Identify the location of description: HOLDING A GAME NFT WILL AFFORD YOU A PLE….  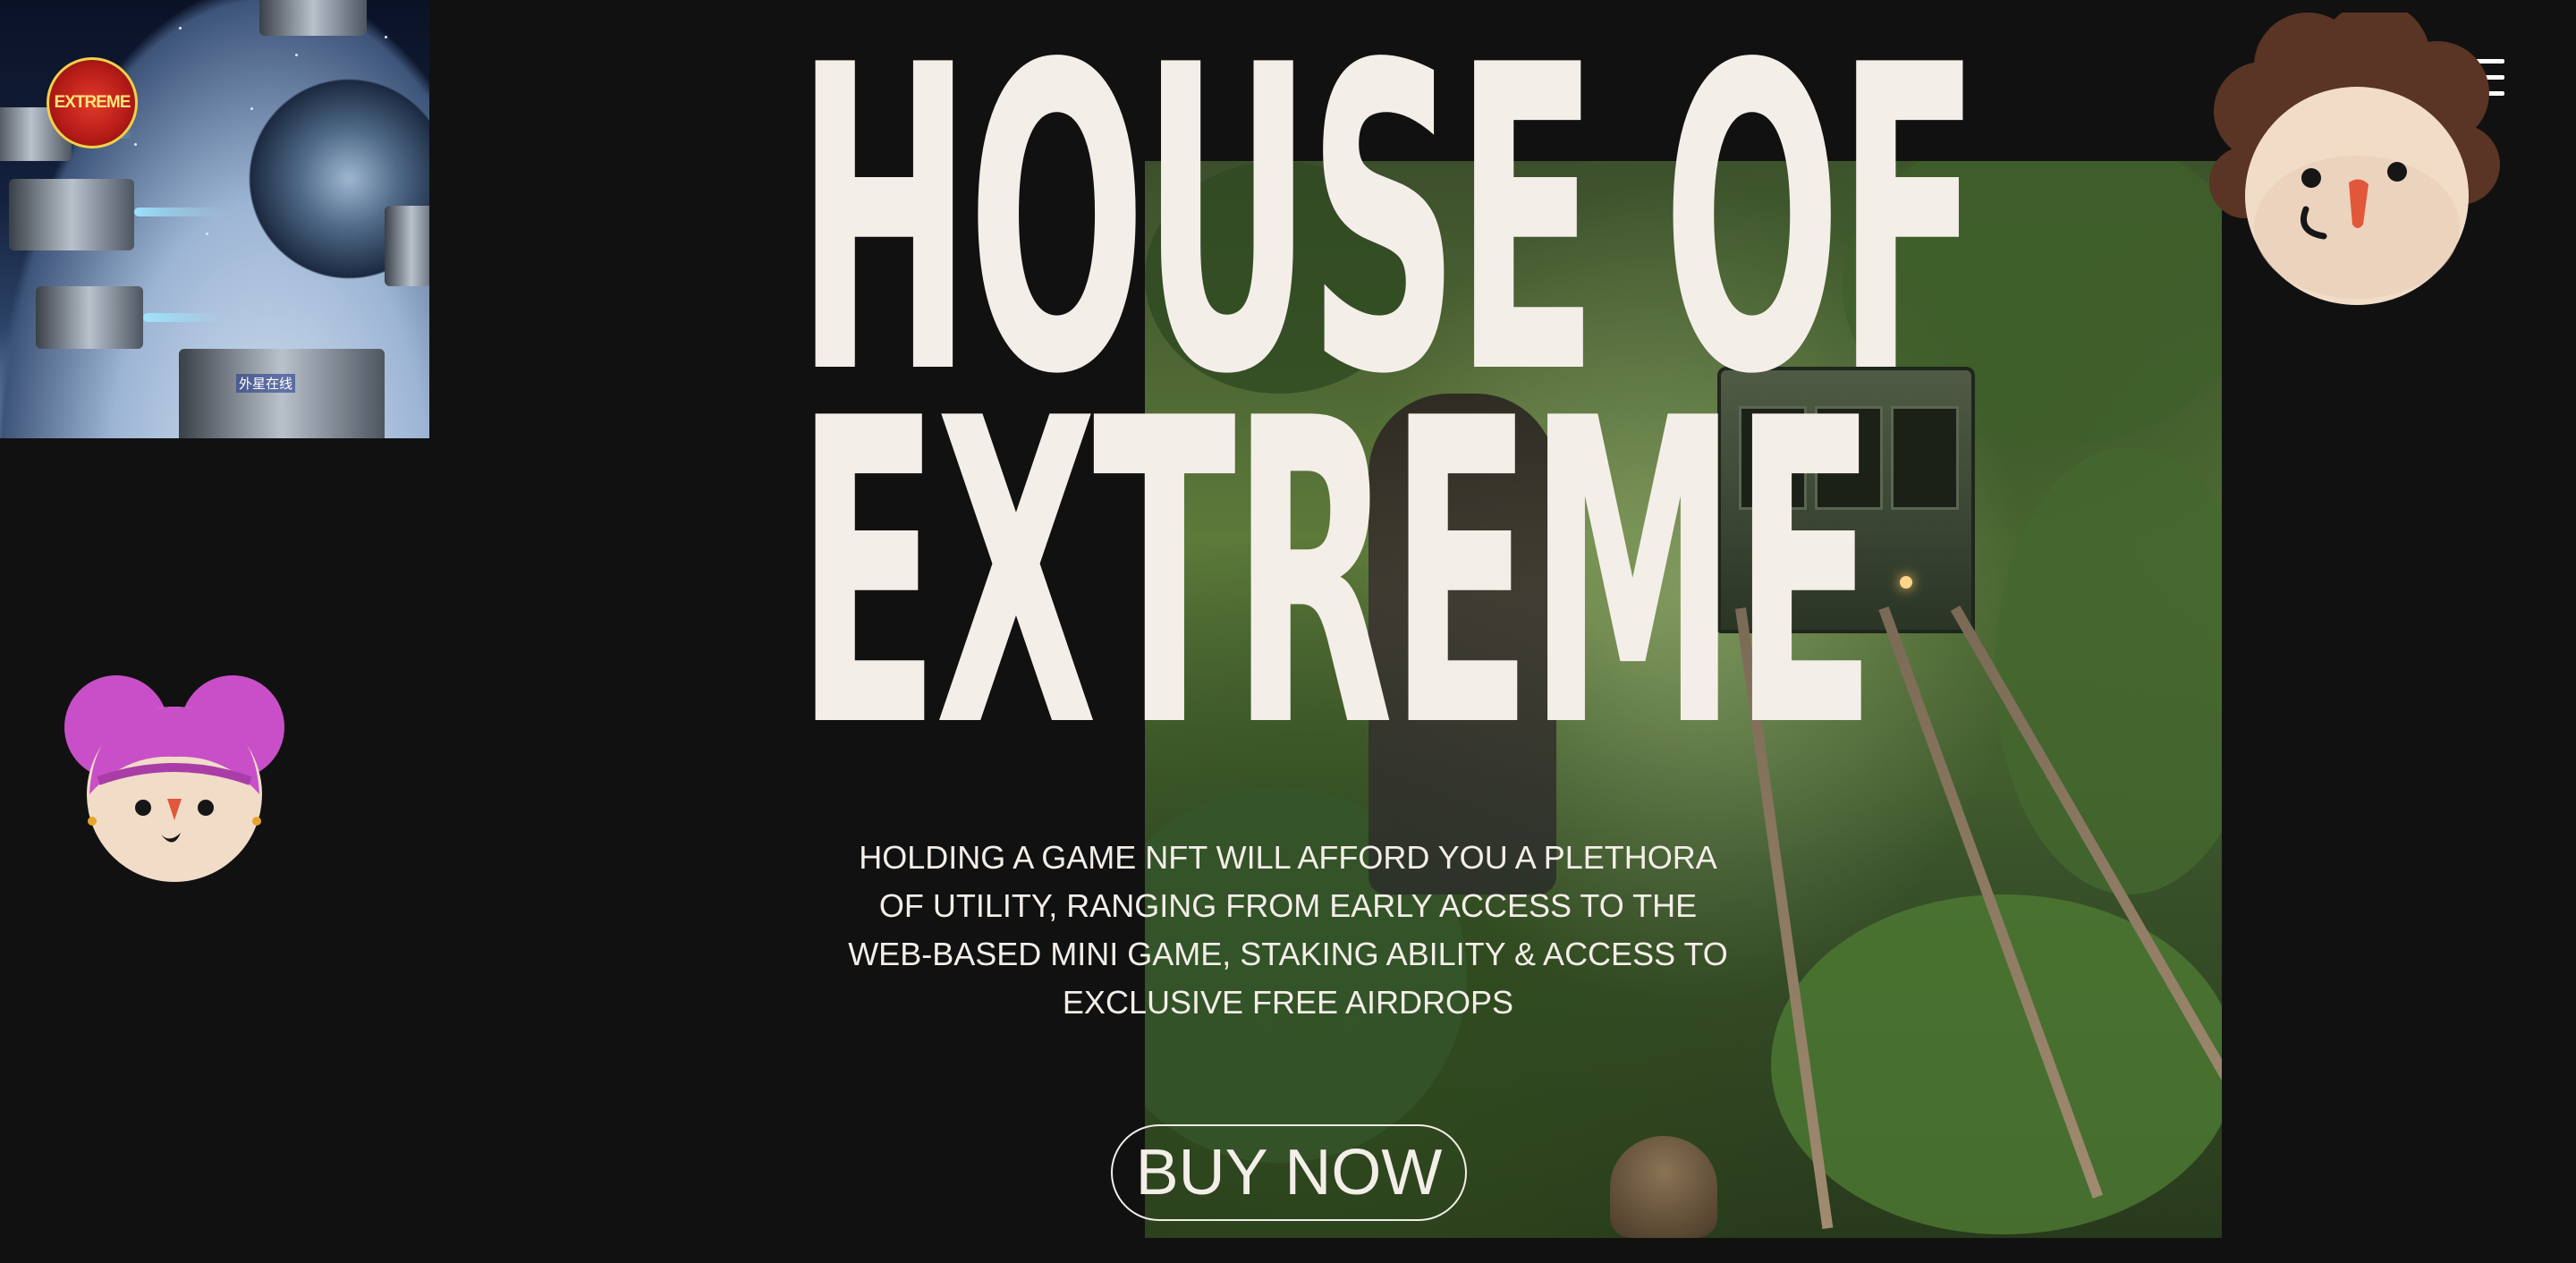
(1288, 930).